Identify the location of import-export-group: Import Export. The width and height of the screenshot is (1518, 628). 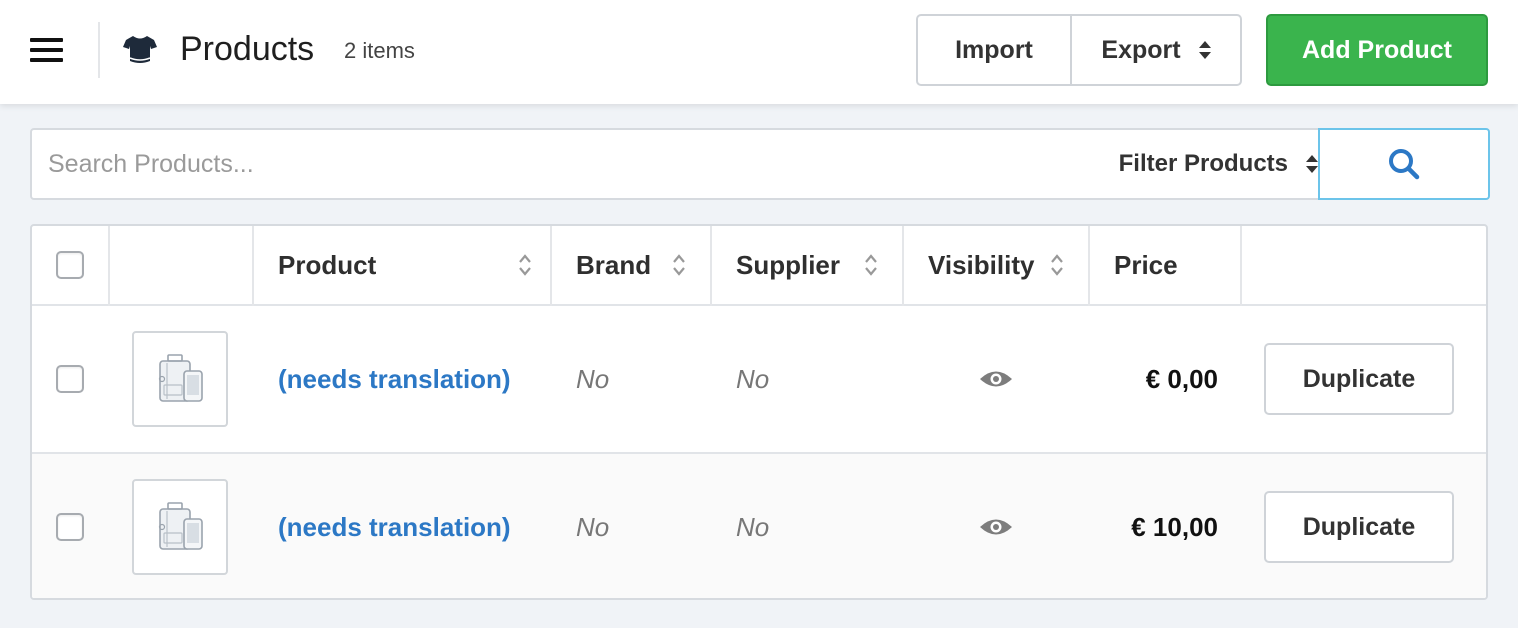
(1079, 50).